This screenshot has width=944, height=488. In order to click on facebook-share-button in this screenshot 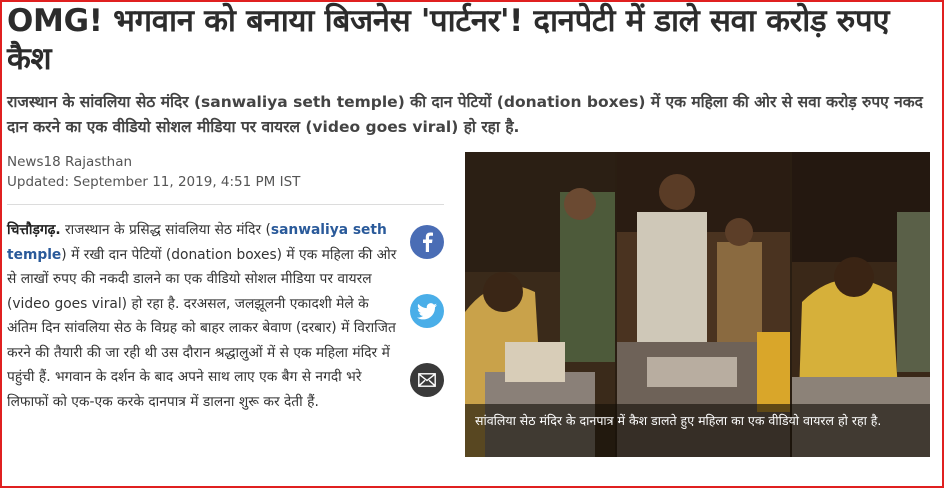, I will do `click(427, 242)`.